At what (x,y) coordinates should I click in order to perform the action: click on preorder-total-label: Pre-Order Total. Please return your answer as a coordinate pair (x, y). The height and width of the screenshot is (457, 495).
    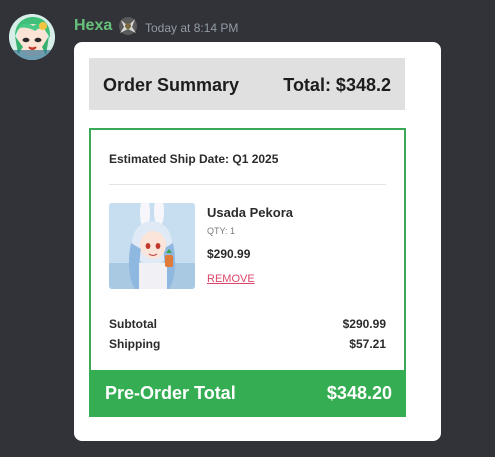
    Looking at the image, I should click on (170, 393).